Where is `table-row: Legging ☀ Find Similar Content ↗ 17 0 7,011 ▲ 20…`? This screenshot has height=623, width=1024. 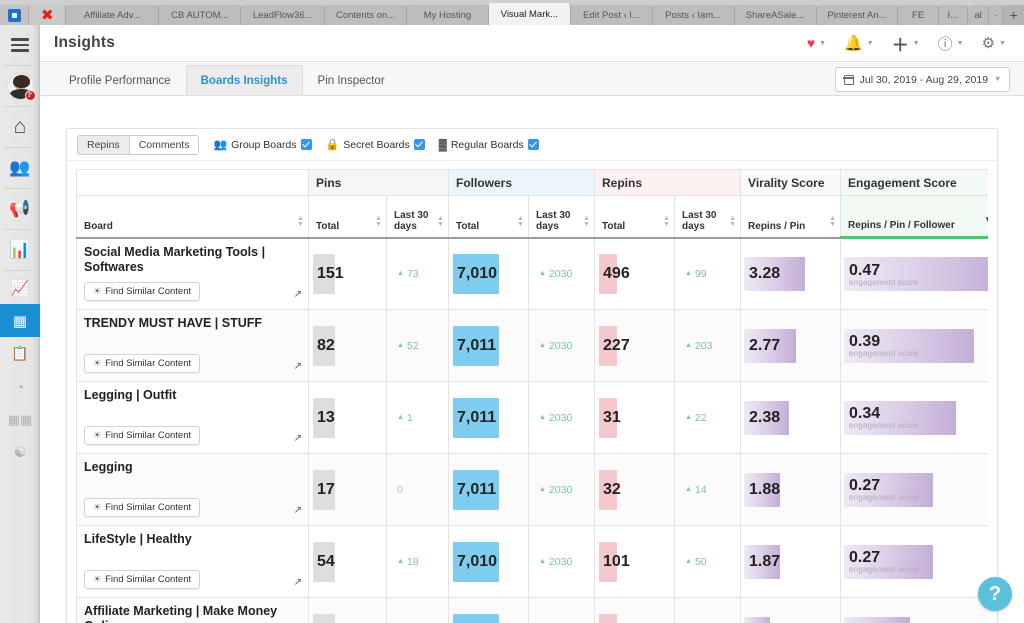 table-row: Legging ☀ Find Similar Content ↗ 17 0 7,011 ▲ 20… is located at coordinates (532, 489).